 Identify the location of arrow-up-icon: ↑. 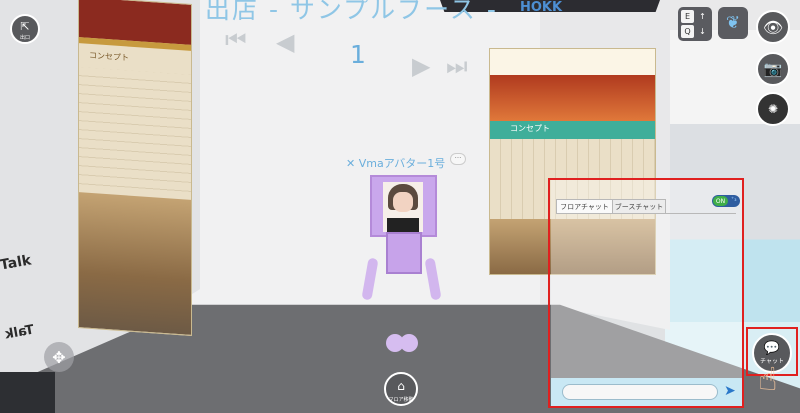
(702, 16).